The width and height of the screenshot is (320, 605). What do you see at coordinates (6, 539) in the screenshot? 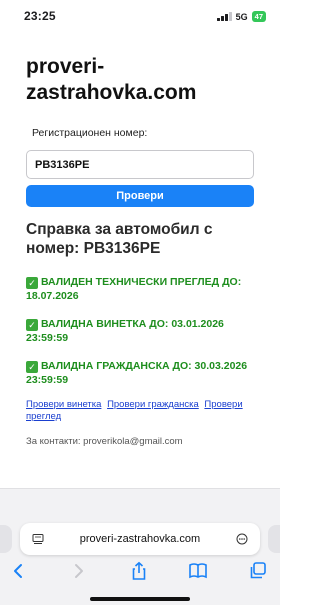
I see `previous-tab-preview` at bounding box center [6, 539].